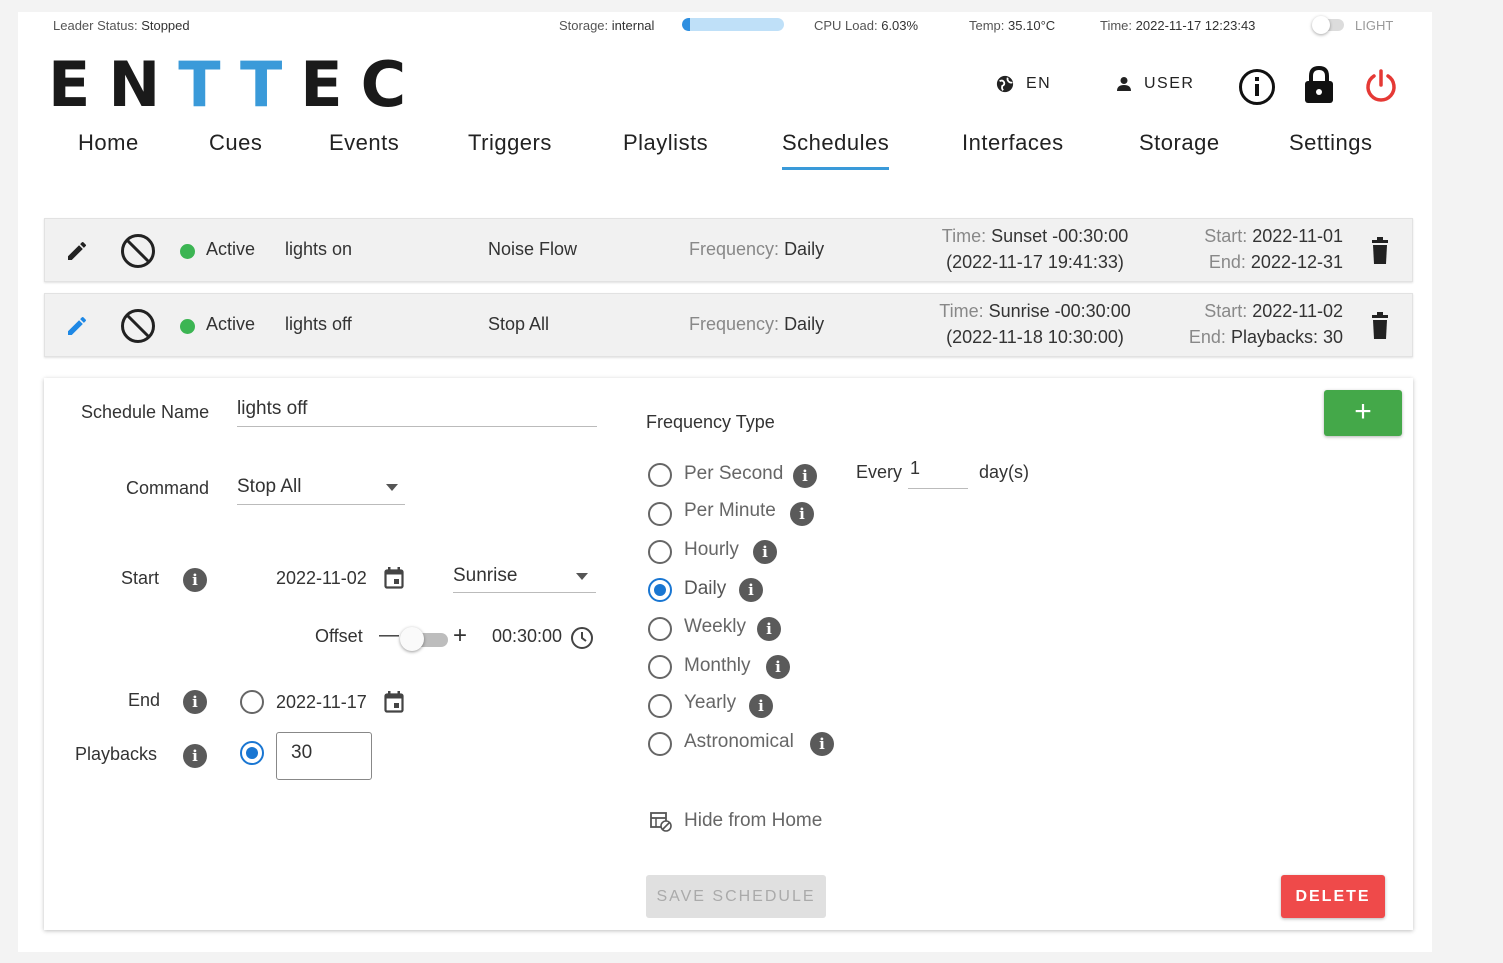  What do you see at coordinates (510, 143) in the screenshot?
I see `nav-triggers: Triggers` at bounding box center [510, 143].